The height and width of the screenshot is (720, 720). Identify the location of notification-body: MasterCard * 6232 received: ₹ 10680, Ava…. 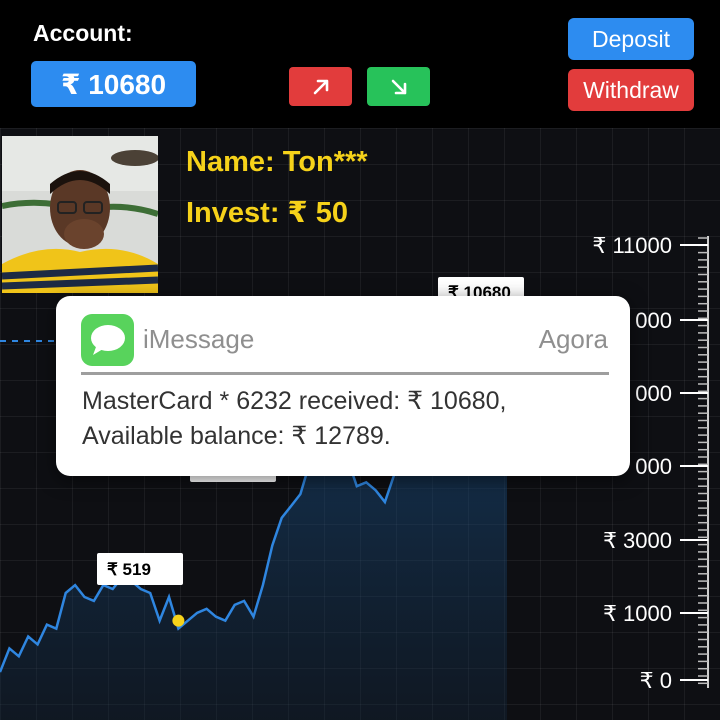
(347, 419).